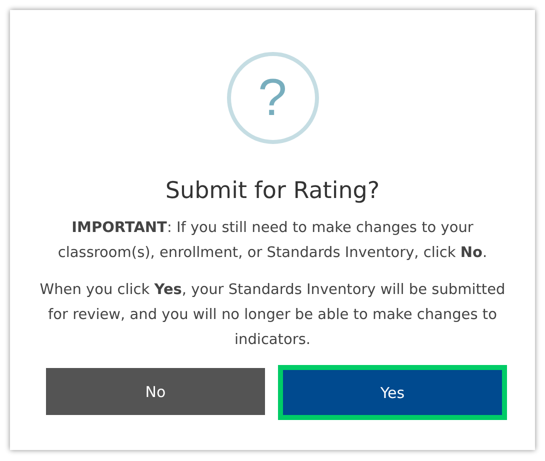 The width and height of the screenshot is (545, 461). What do you see at coordinates (392, 392) in the screenshot?
I see `confirm-button: Yes` at bounding box center [392, 392].